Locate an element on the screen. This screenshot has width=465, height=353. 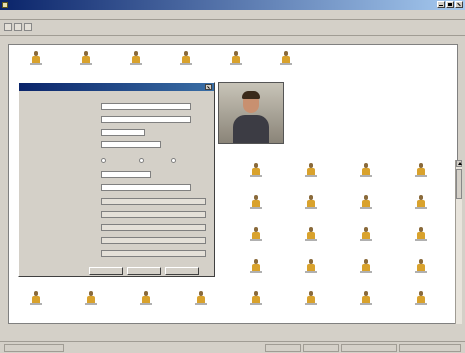
dialog-title-bar is located at coordinates (116, 87).